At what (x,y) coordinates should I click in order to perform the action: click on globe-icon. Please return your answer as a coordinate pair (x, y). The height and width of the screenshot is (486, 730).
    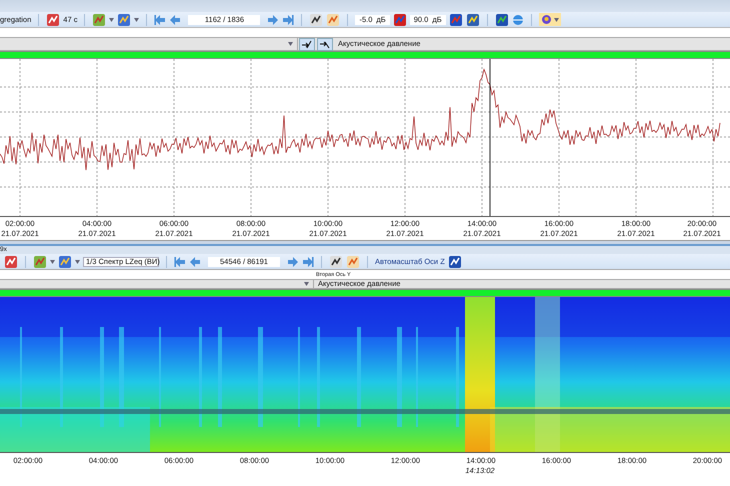
    Looking at the image, I should click on (518, 20).